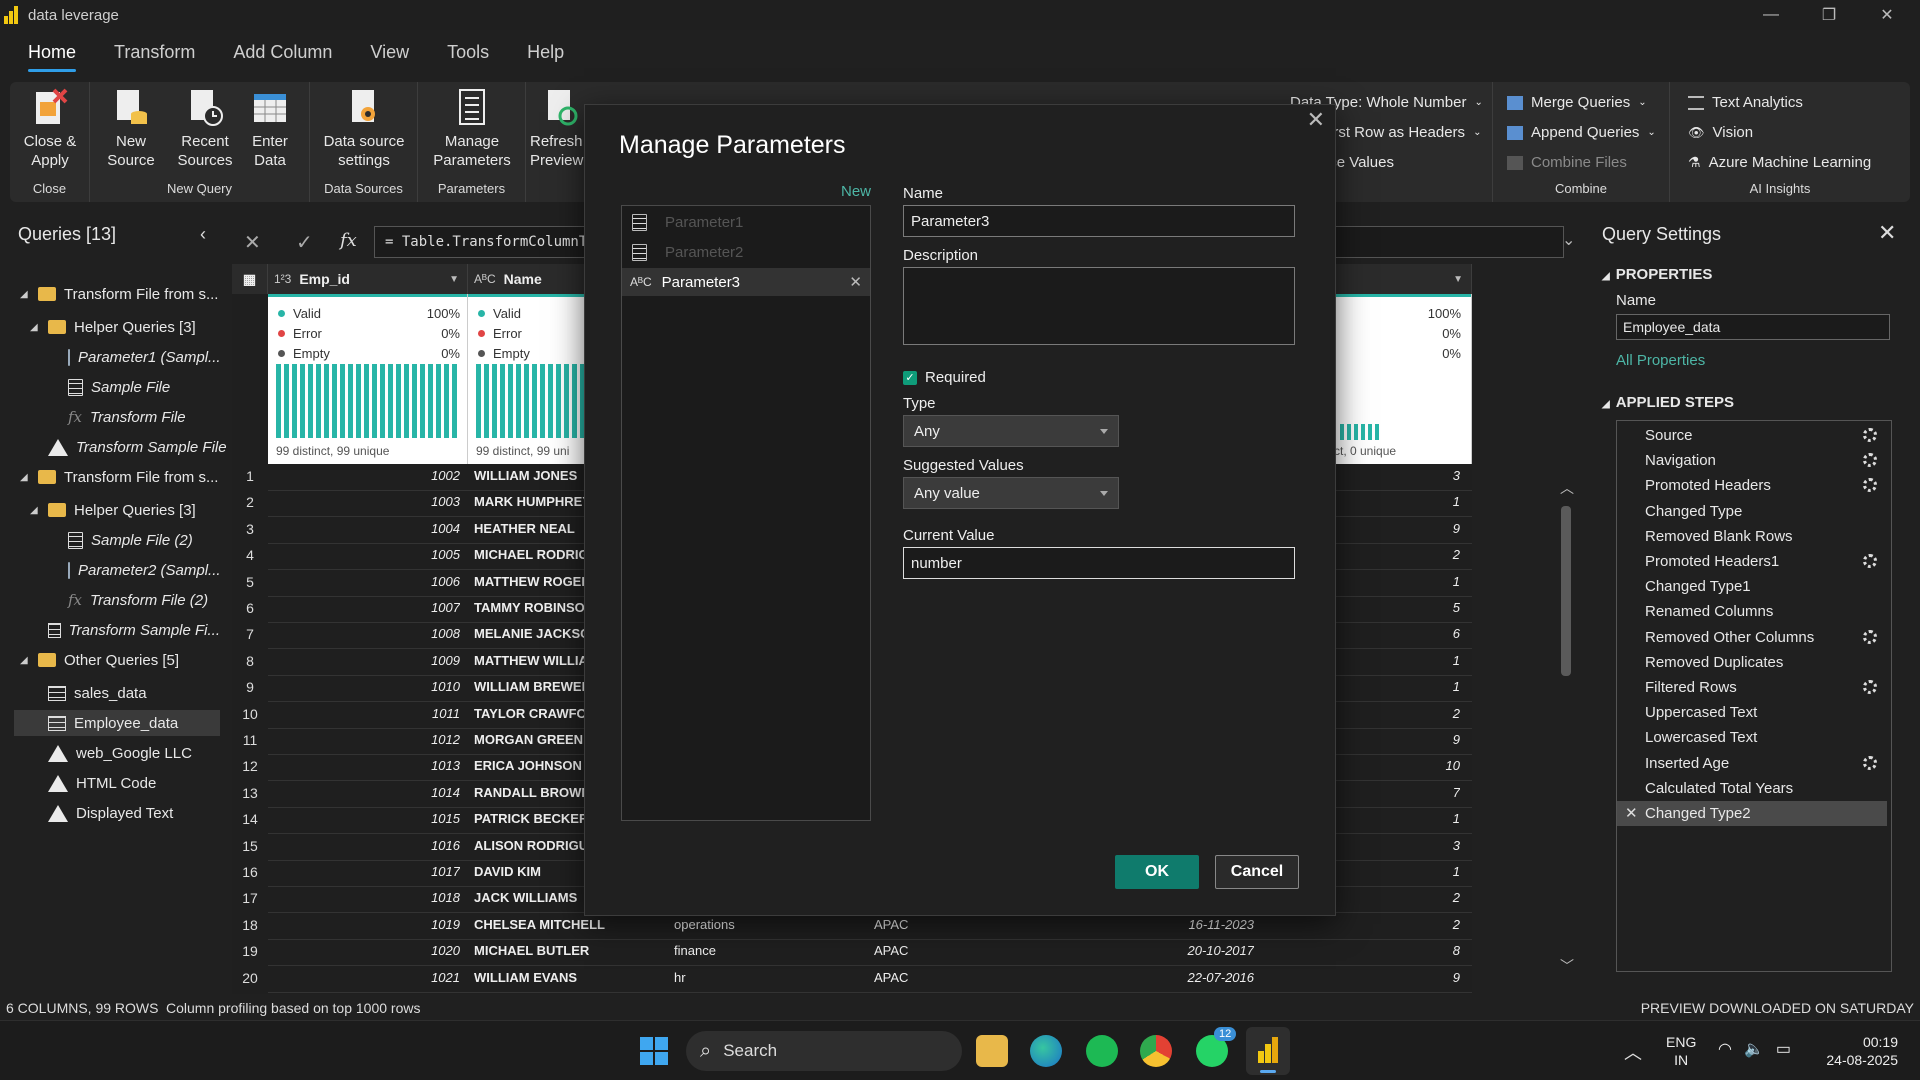 This screenshot has height=1080, width=1920. Describe the element at coordinates (160, 54) in the screenshot. I see `tab-transform: Transform` at that location.